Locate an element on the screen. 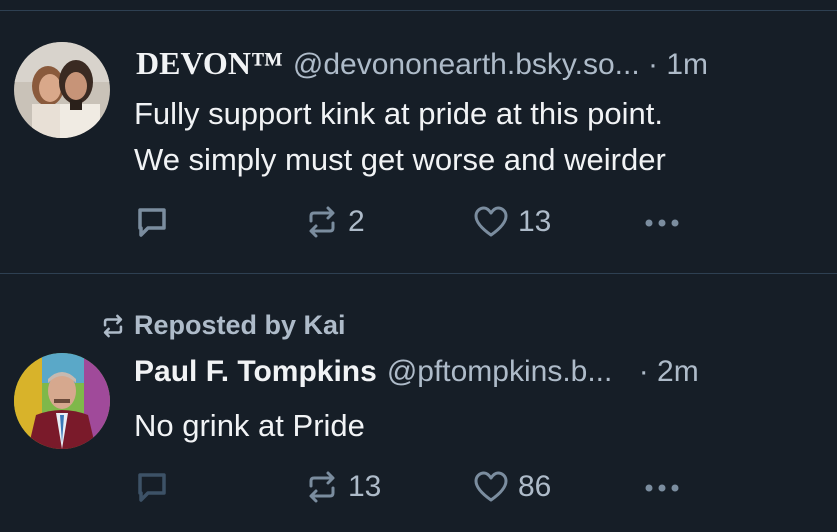 This screenshot has height=532, width=837. like-button: 86 is located at coordinates (511, 487).